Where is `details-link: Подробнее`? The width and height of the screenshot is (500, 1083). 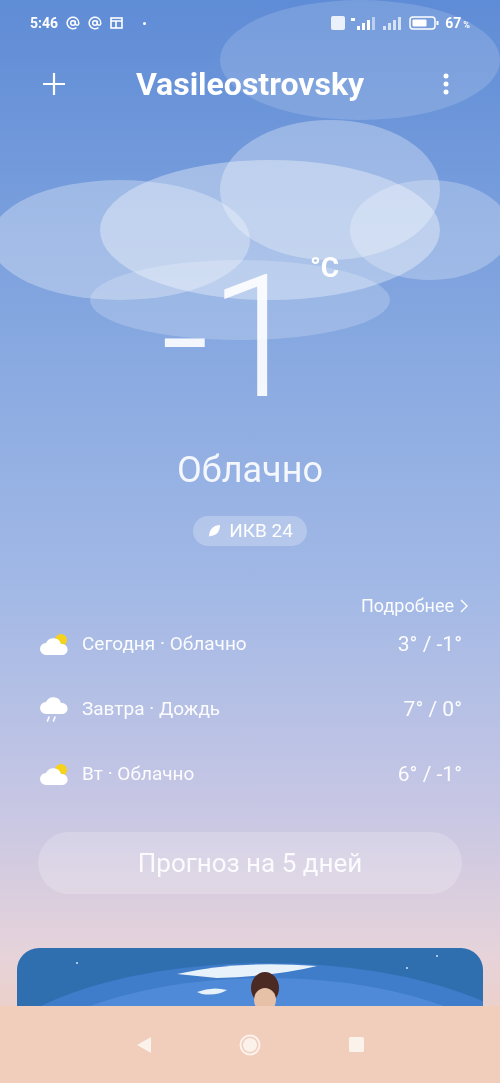 details-link: Подробнее is located at coordinates (414, 605).